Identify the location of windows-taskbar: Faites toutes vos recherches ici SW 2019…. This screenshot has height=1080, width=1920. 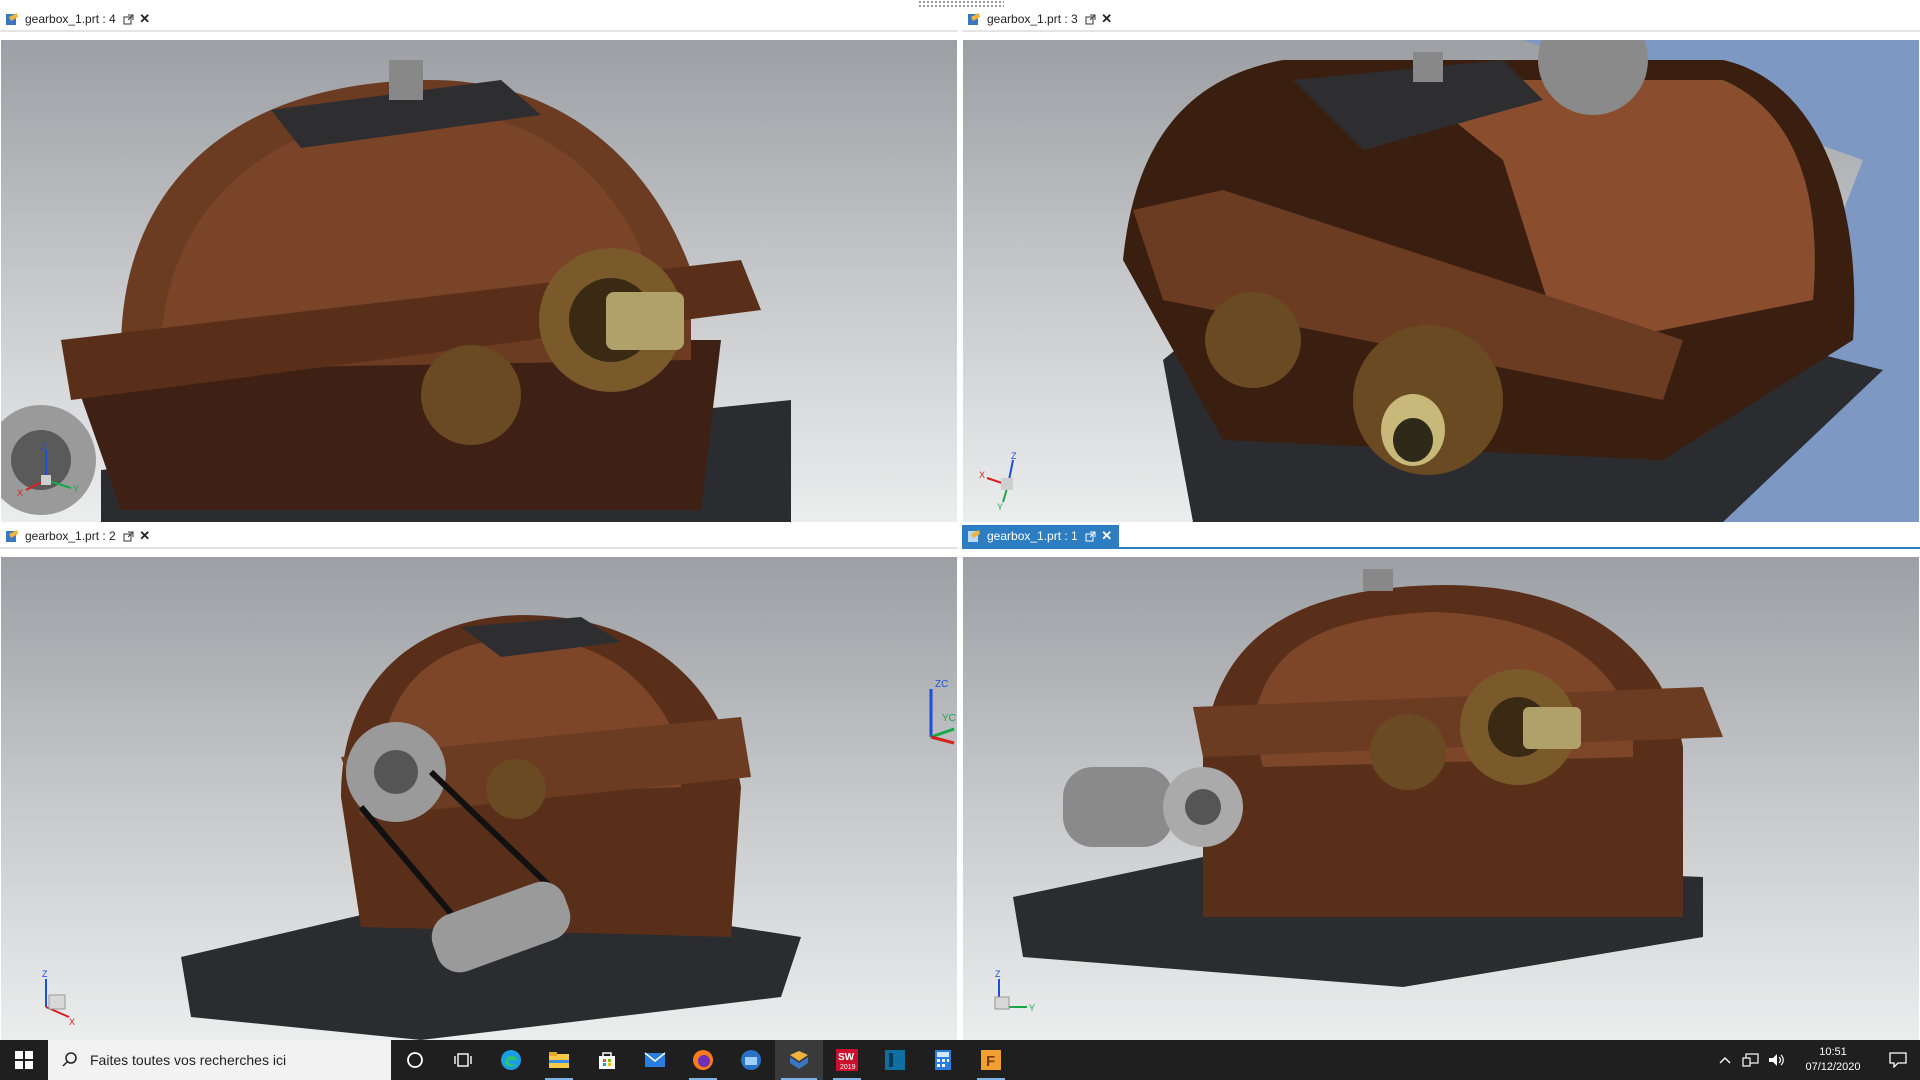
(960, 1060).